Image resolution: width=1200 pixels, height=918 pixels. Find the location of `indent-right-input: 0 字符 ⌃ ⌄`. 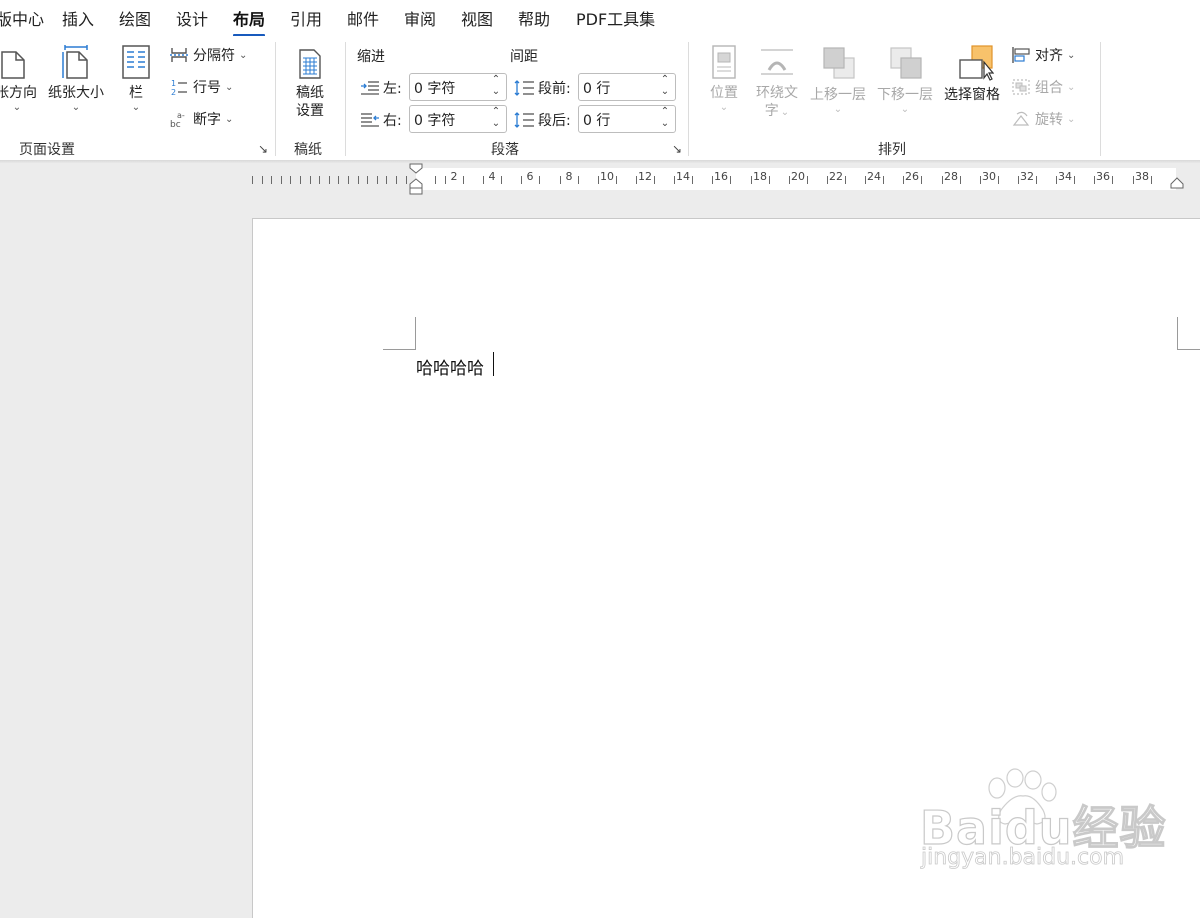

indent-right-input: 0 字符 ⌃ ⌄ is located at coordinates (458, 119).